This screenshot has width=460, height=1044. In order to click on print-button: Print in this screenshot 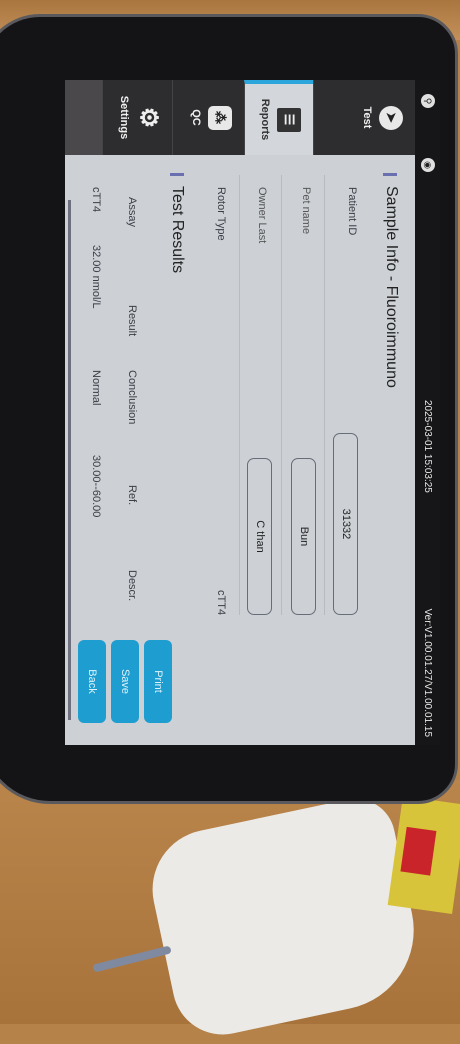, I will do `click(158, 681)`.